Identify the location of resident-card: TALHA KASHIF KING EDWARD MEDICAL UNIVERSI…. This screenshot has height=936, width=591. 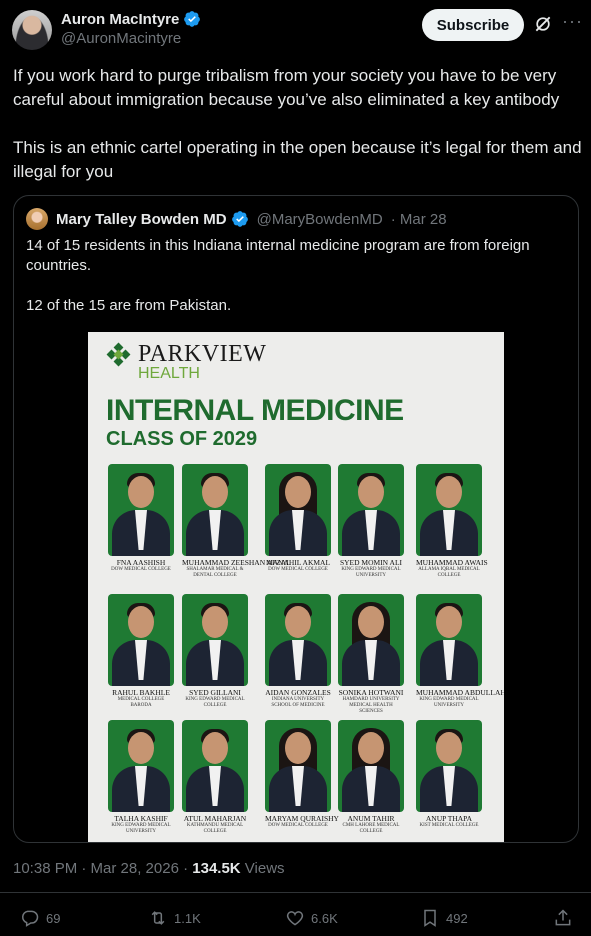
(141, 777).